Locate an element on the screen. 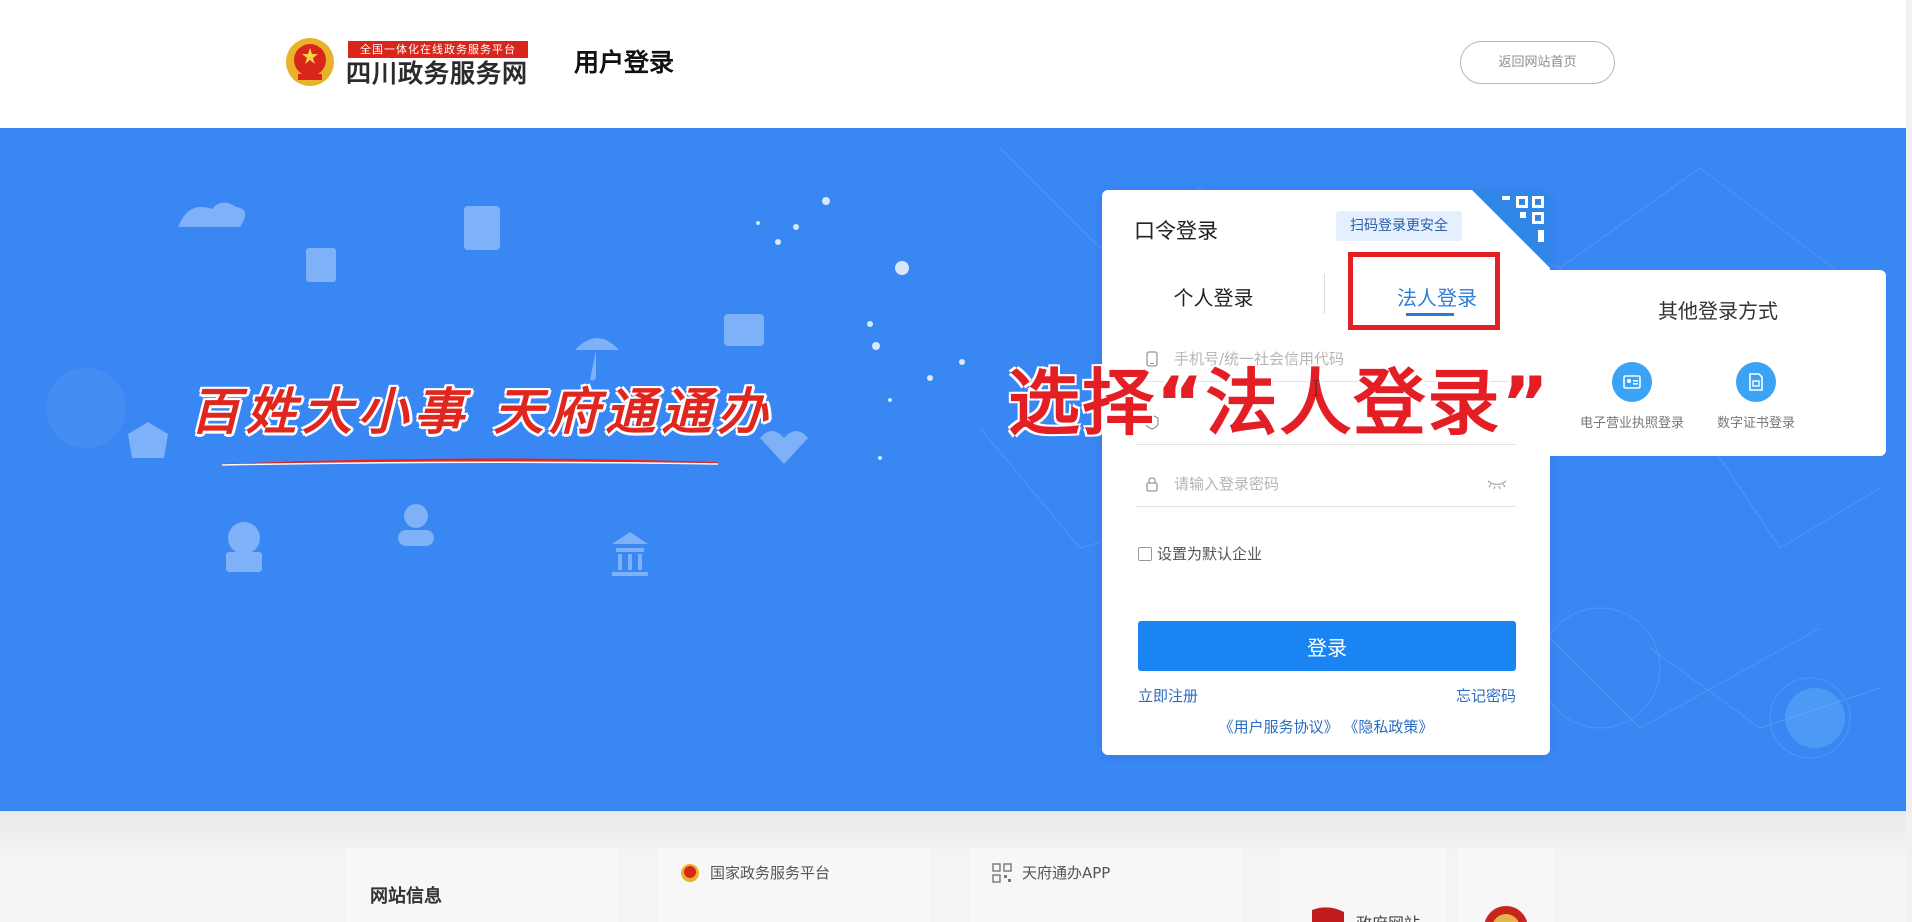 This screenshot has height=922, width=1912. user-agreement-link: 《用户服务协议》 is located at coordinates (1279, 727).